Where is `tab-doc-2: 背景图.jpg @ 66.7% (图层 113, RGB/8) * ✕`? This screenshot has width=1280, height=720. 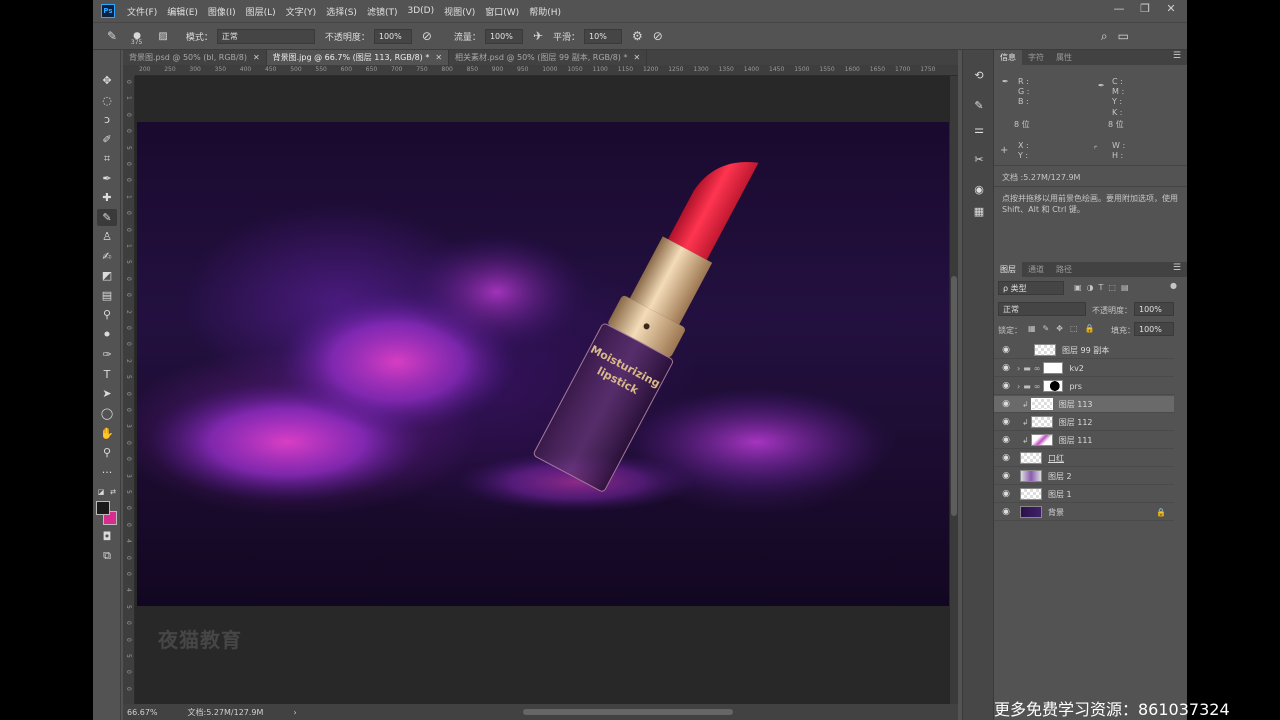 tab-doc-2: 背景图.jpg @ 66.7% (图层 113, RGB/8) * ✕ is located at coordinates (358, 57).